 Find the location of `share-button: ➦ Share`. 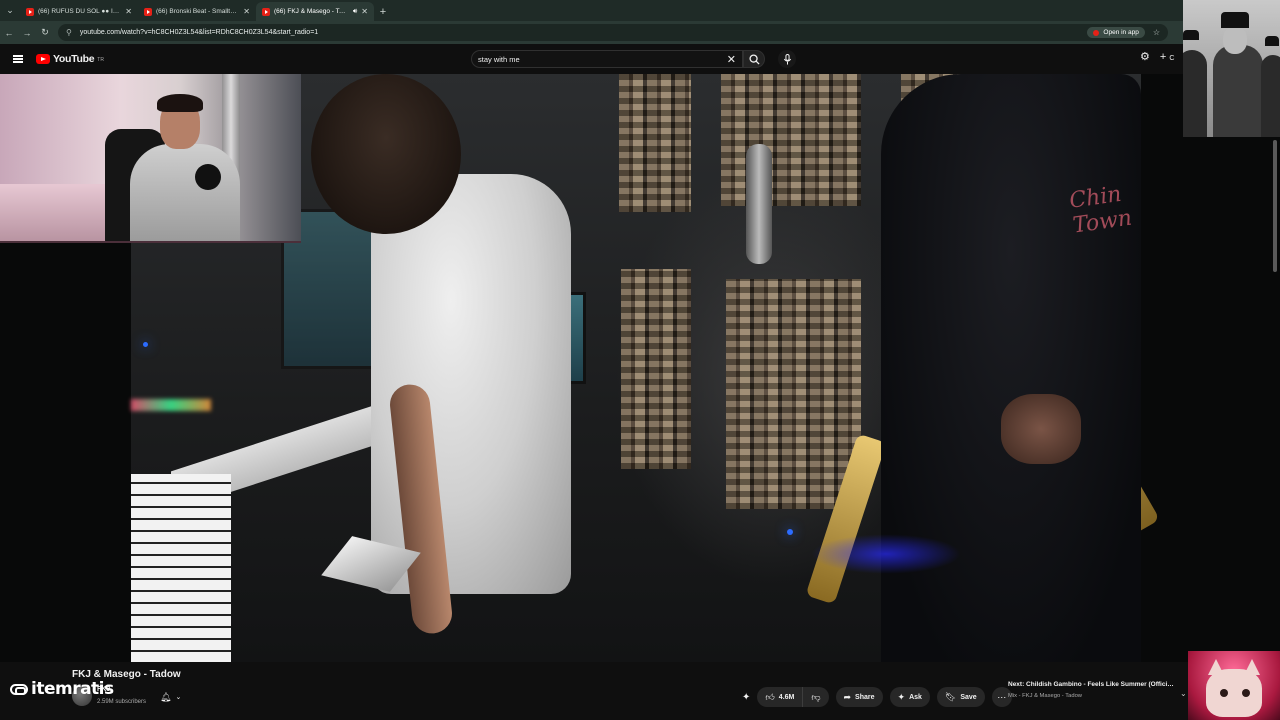

share-button: ➦ Share is located at coordinates (859, 697).